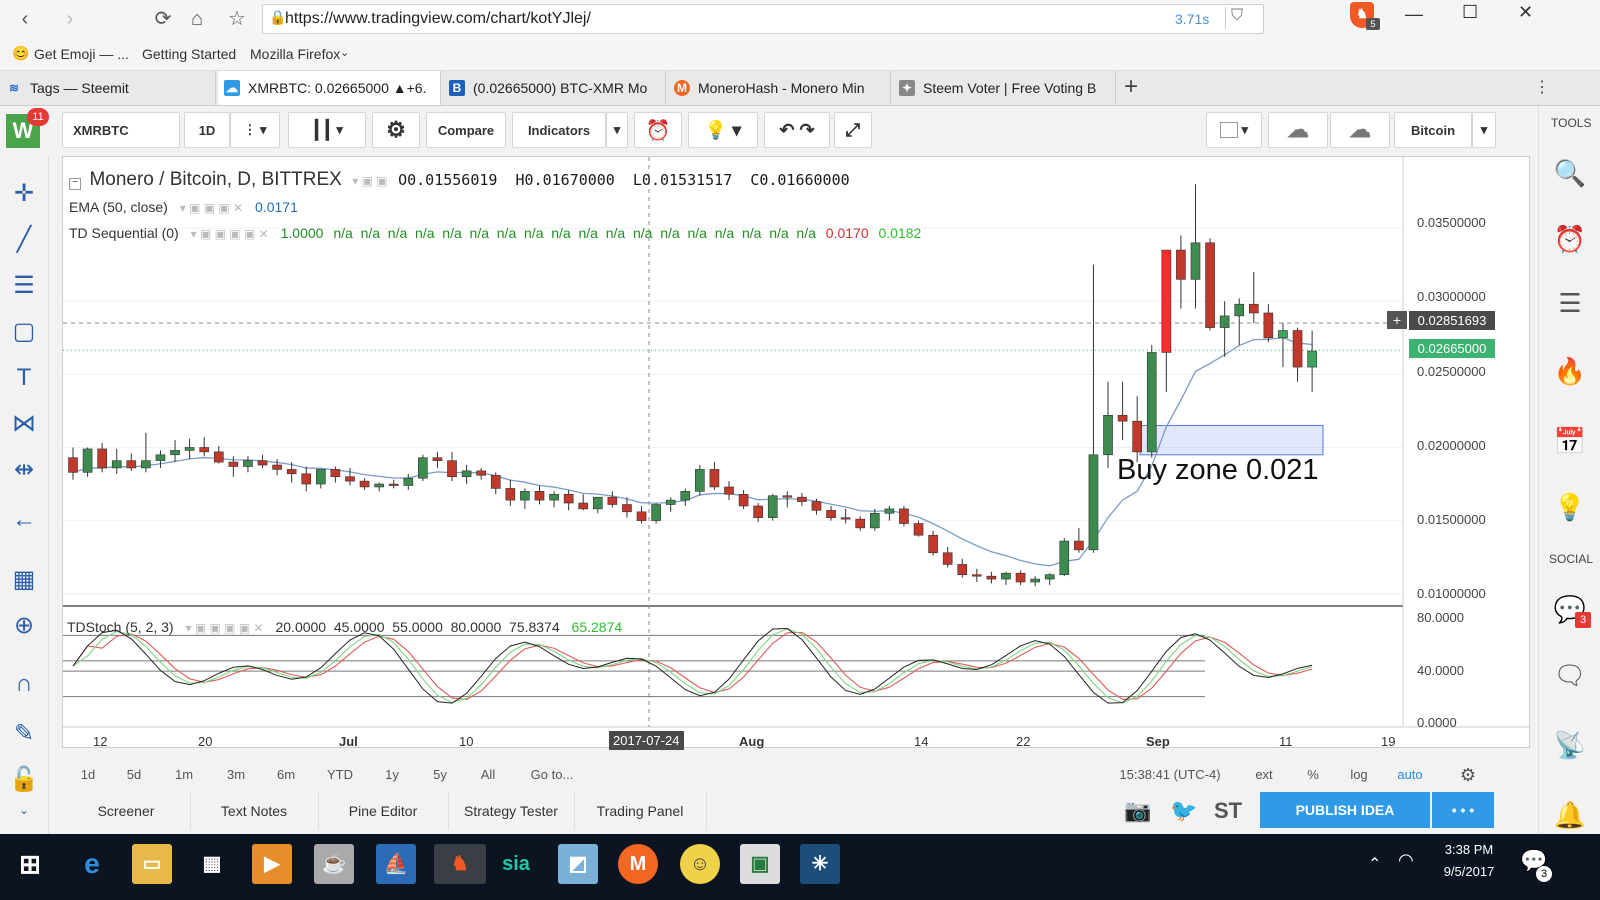 The height and width of the screenshot is (900, 1600). I want to click on pattern-icon: ⋈, so click(24, 424).